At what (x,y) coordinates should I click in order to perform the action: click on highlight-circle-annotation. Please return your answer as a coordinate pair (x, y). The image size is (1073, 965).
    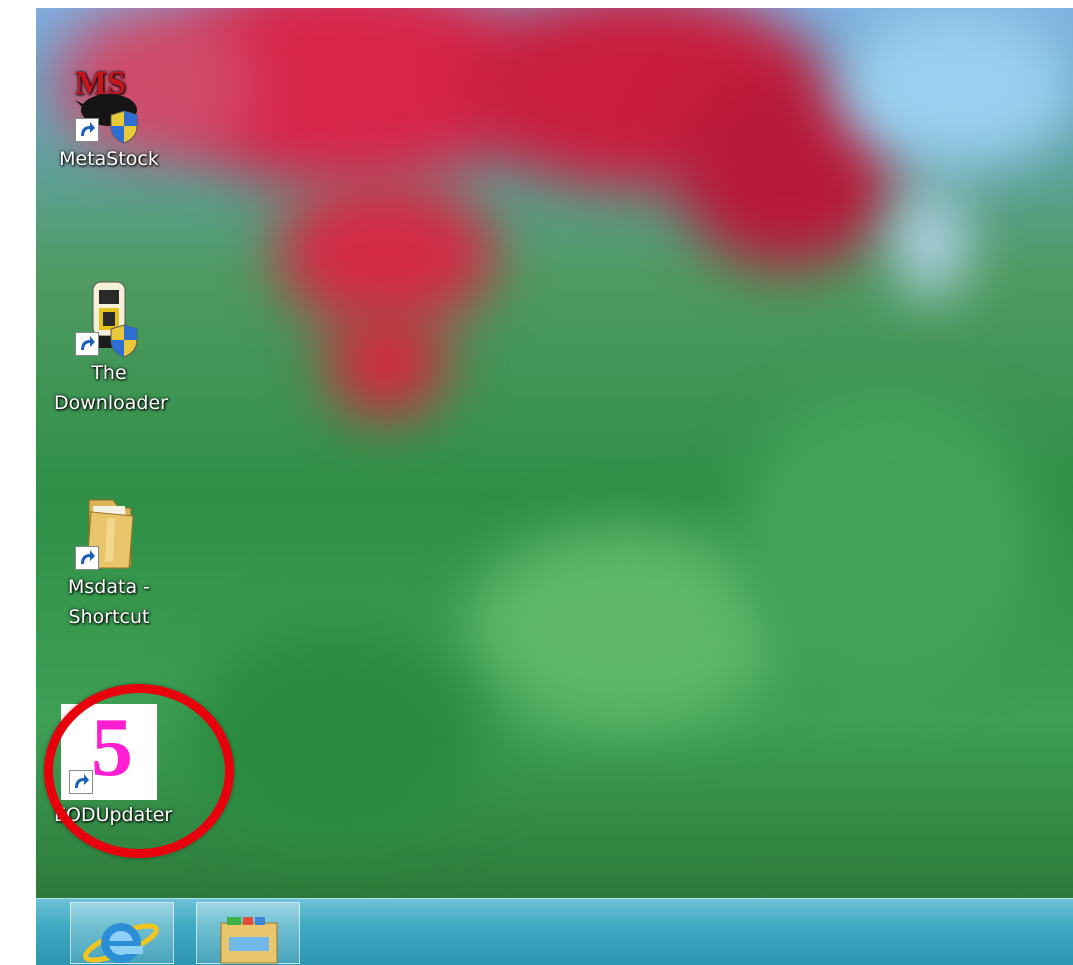
    Looking at the image, I should click on (139, 771).